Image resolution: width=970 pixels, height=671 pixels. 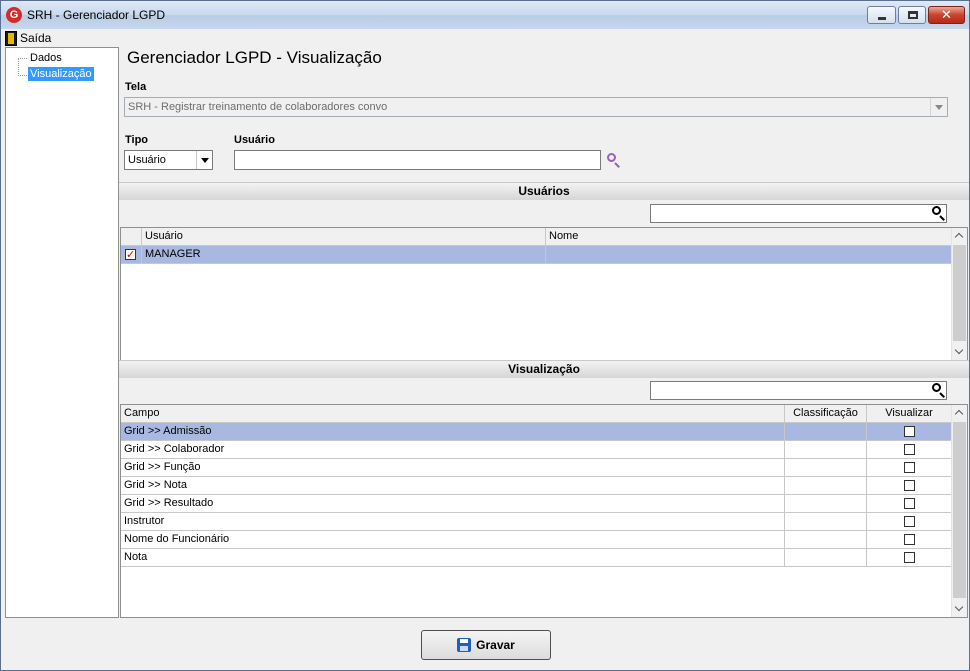 What do you see at coordinates (453, 449) in the screenshot?
I see `cell-campo: Grid >> Colaborador` at bounding box center [453, 449].